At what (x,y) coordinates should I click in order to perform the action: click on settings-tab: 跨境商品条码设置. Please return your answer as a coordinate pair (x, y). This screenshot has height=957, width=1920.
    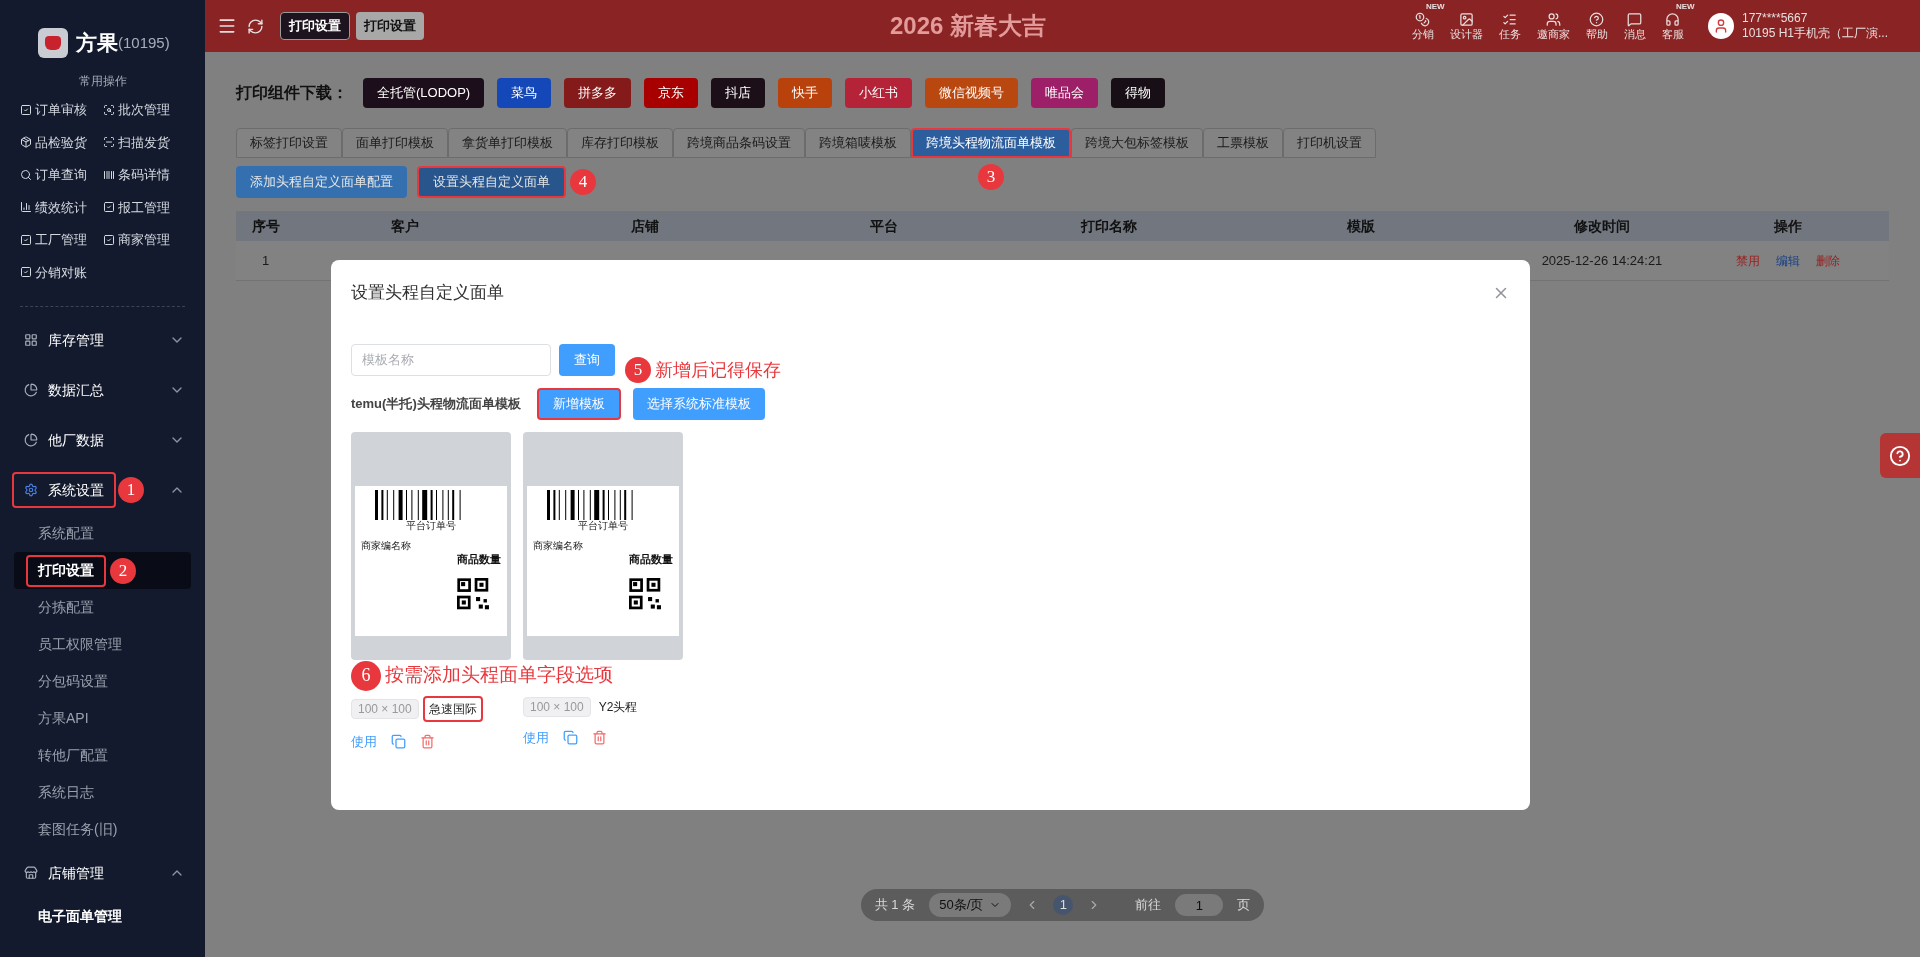
    Looking at the image, I should click on (739, 143).